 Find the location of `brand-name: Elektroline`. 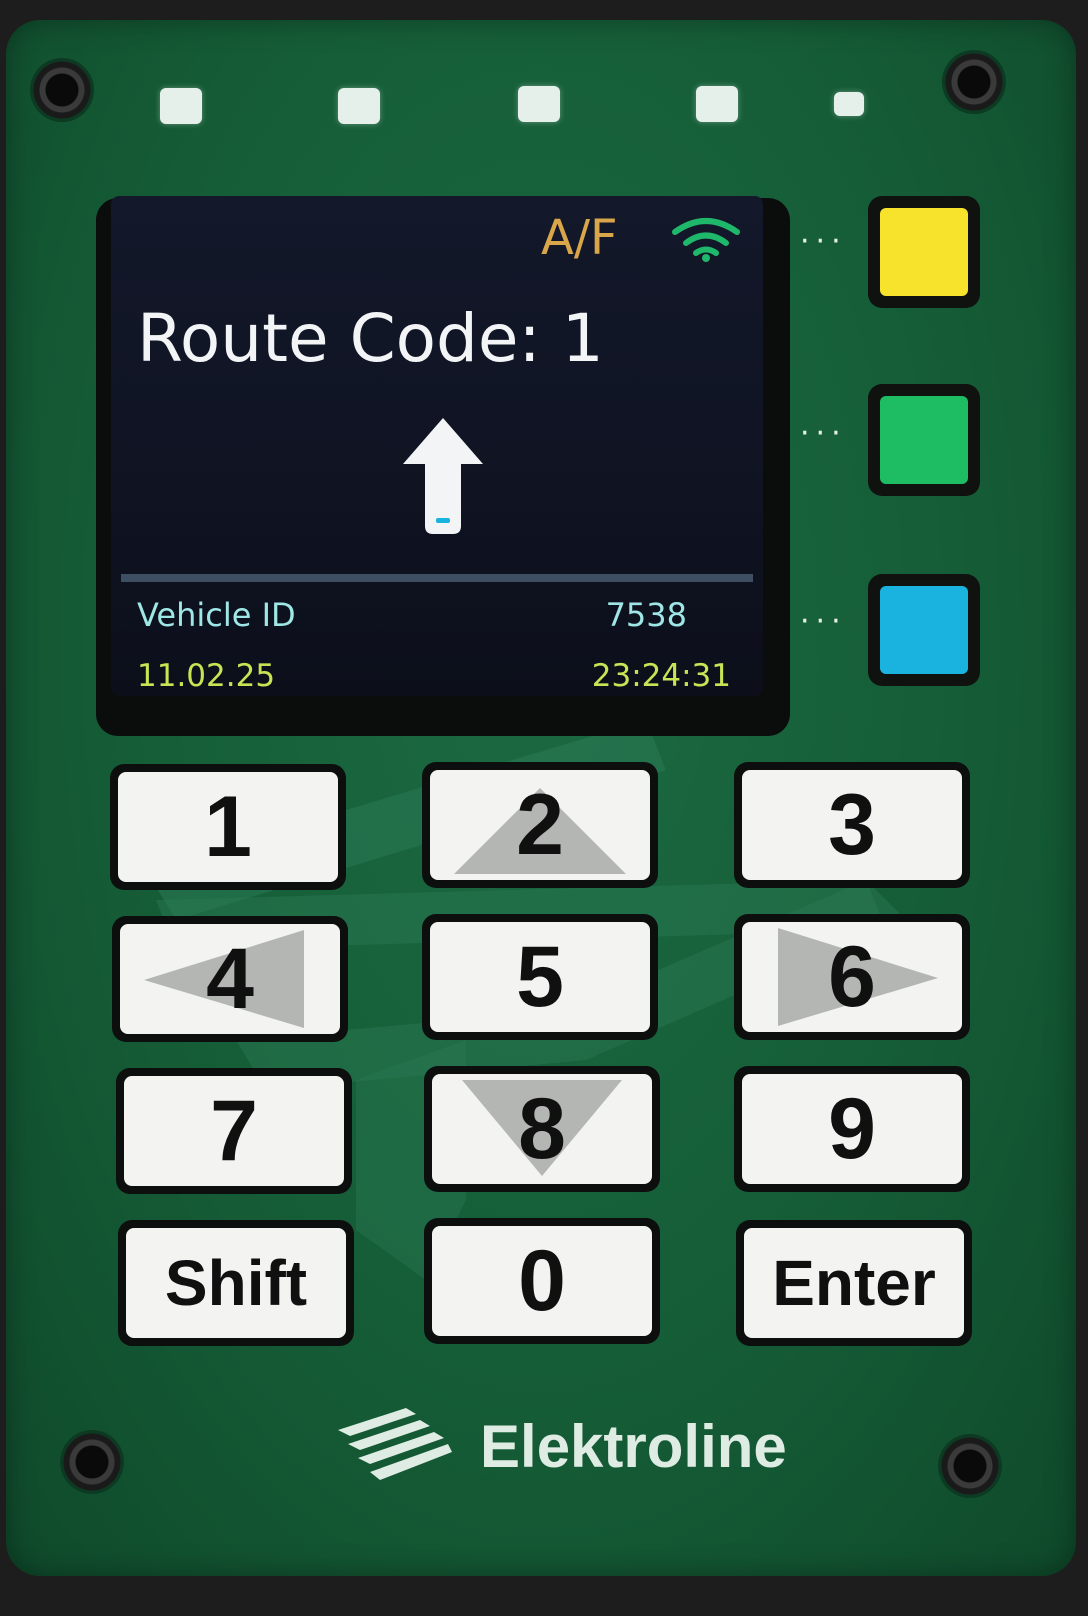

brand-name: Elektroline is located at coordinates (633, 1446).